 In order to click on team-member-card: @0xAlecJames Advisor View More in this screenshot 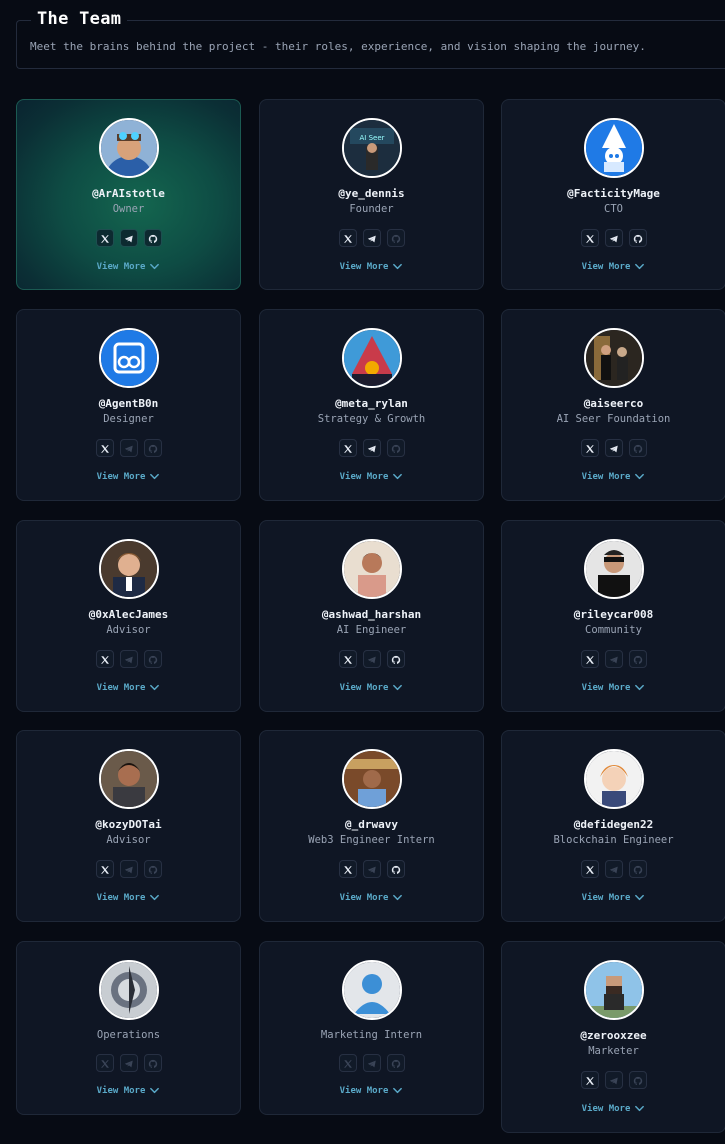, I will do `click(128, 616)`.